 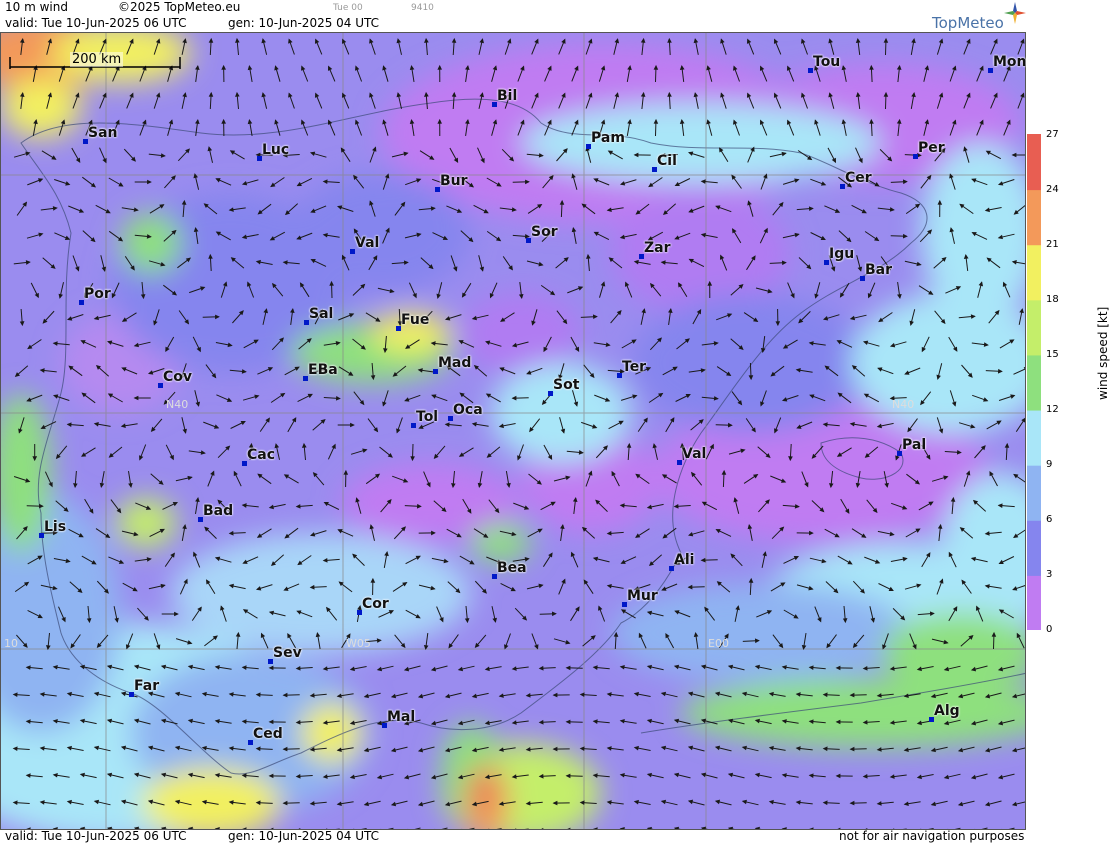 I want to click on city-label: Cov, so click(x=178, y=377).